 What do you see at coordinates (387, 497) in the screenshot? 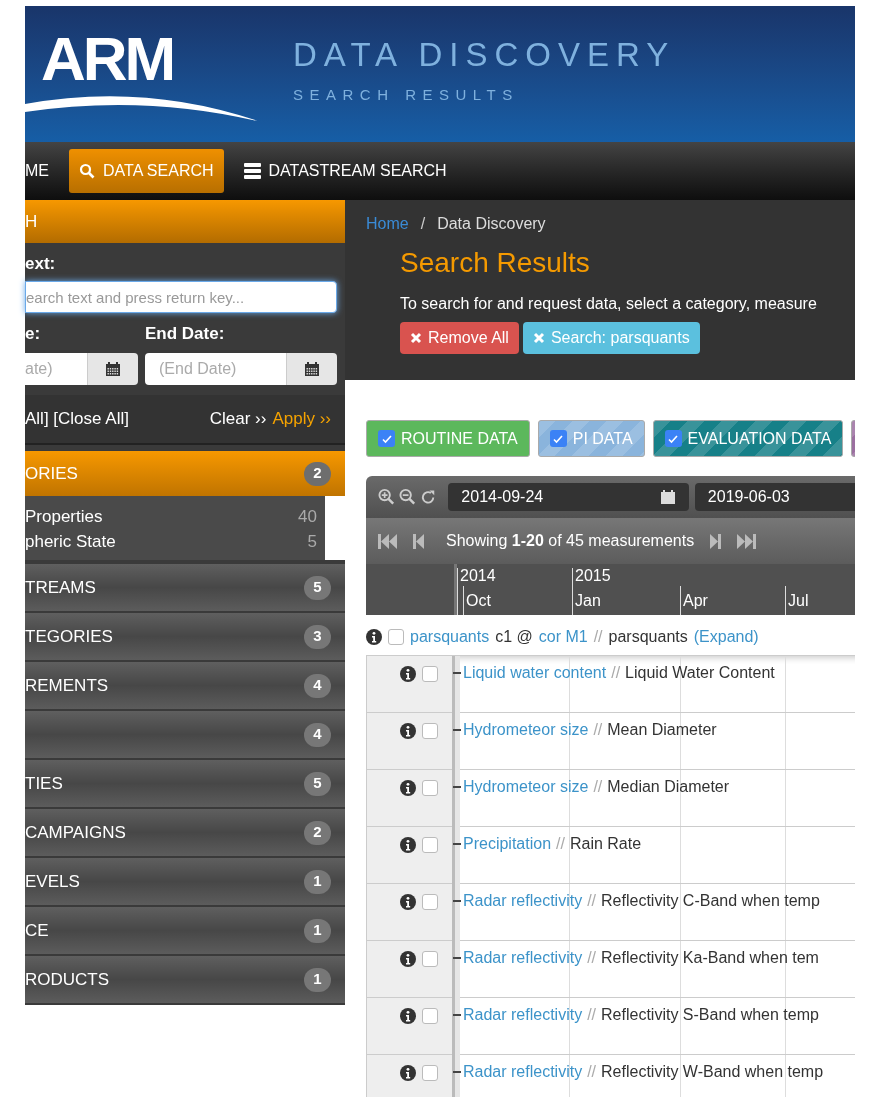
I see `zoom-in-icon` at bounding box center [387, 497].